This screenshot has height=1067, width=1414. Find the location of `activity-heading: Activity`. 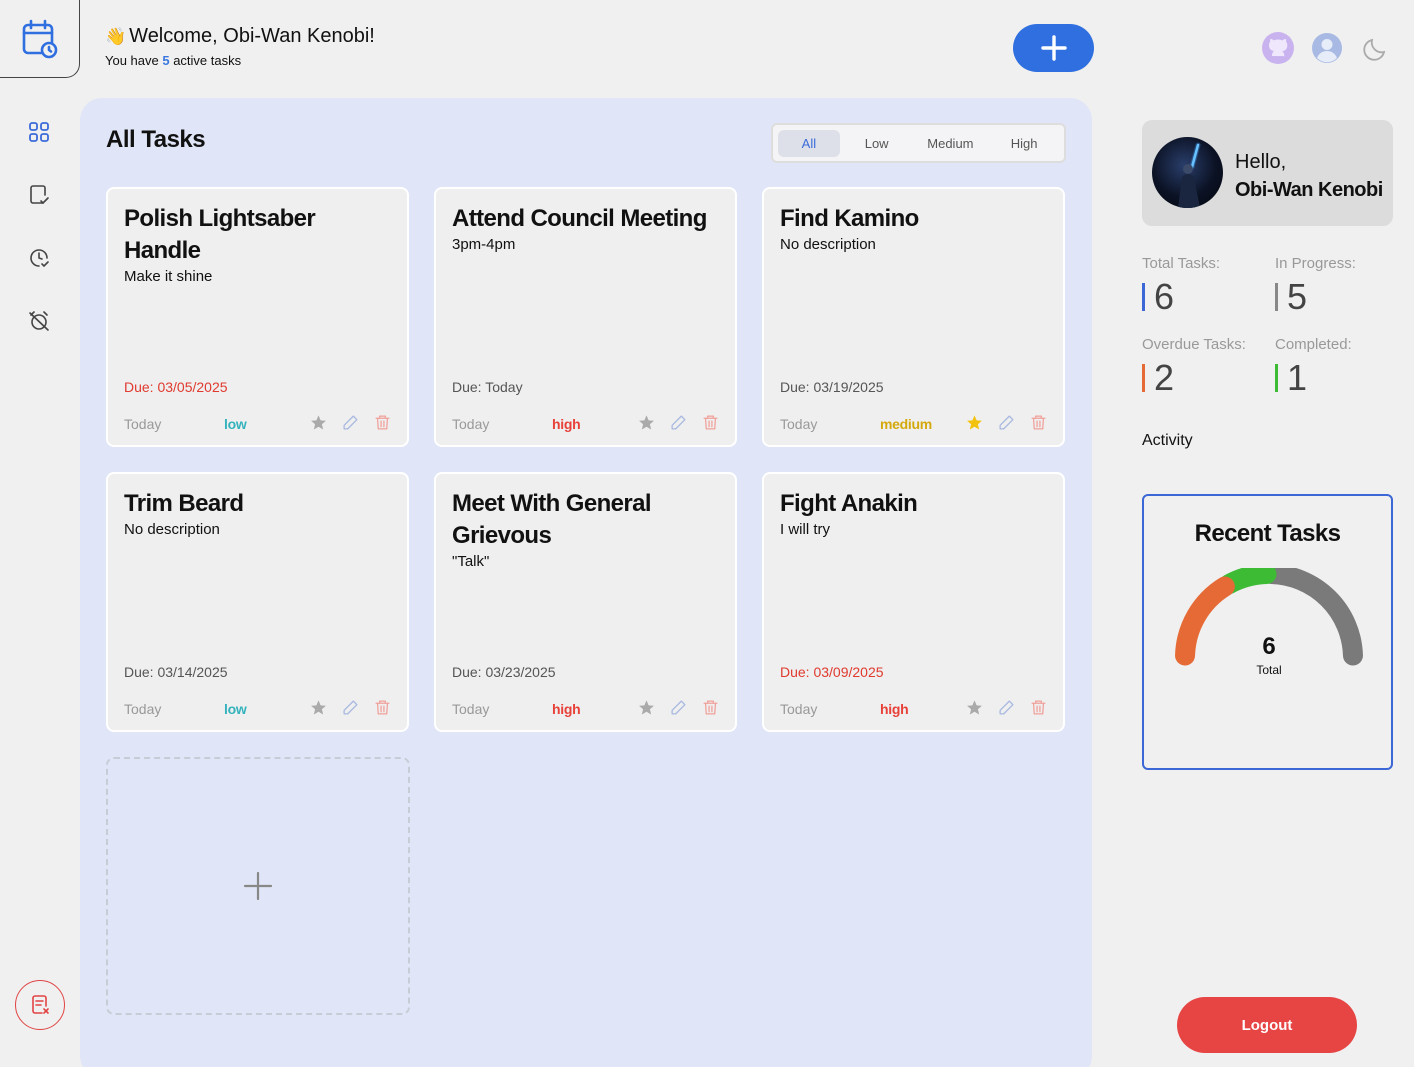

activity-heading: Activity is located at coordinates (1167, 440).